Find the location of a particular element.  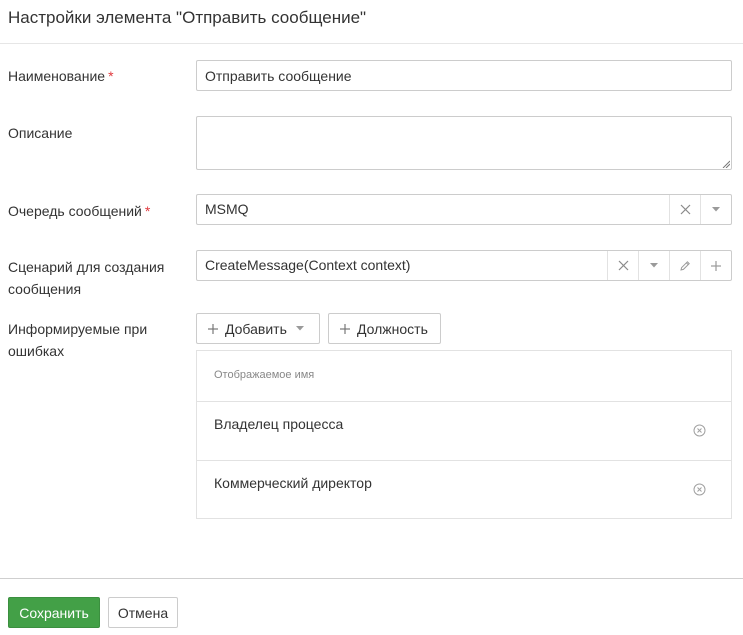

add-button-label: Добавить is located at coordinates (256, 328).